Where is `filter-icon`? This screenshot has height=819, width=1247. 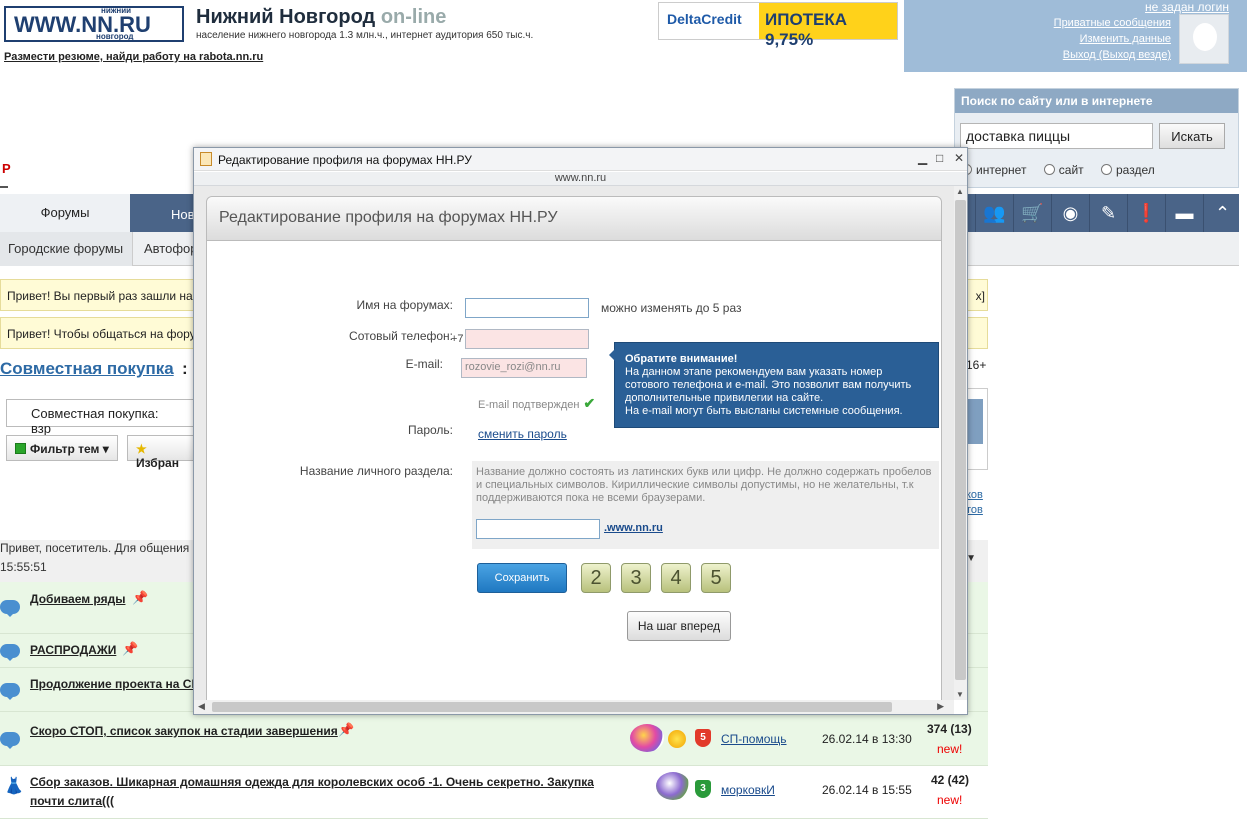
filter-icon is located at coordinates (20, 448).